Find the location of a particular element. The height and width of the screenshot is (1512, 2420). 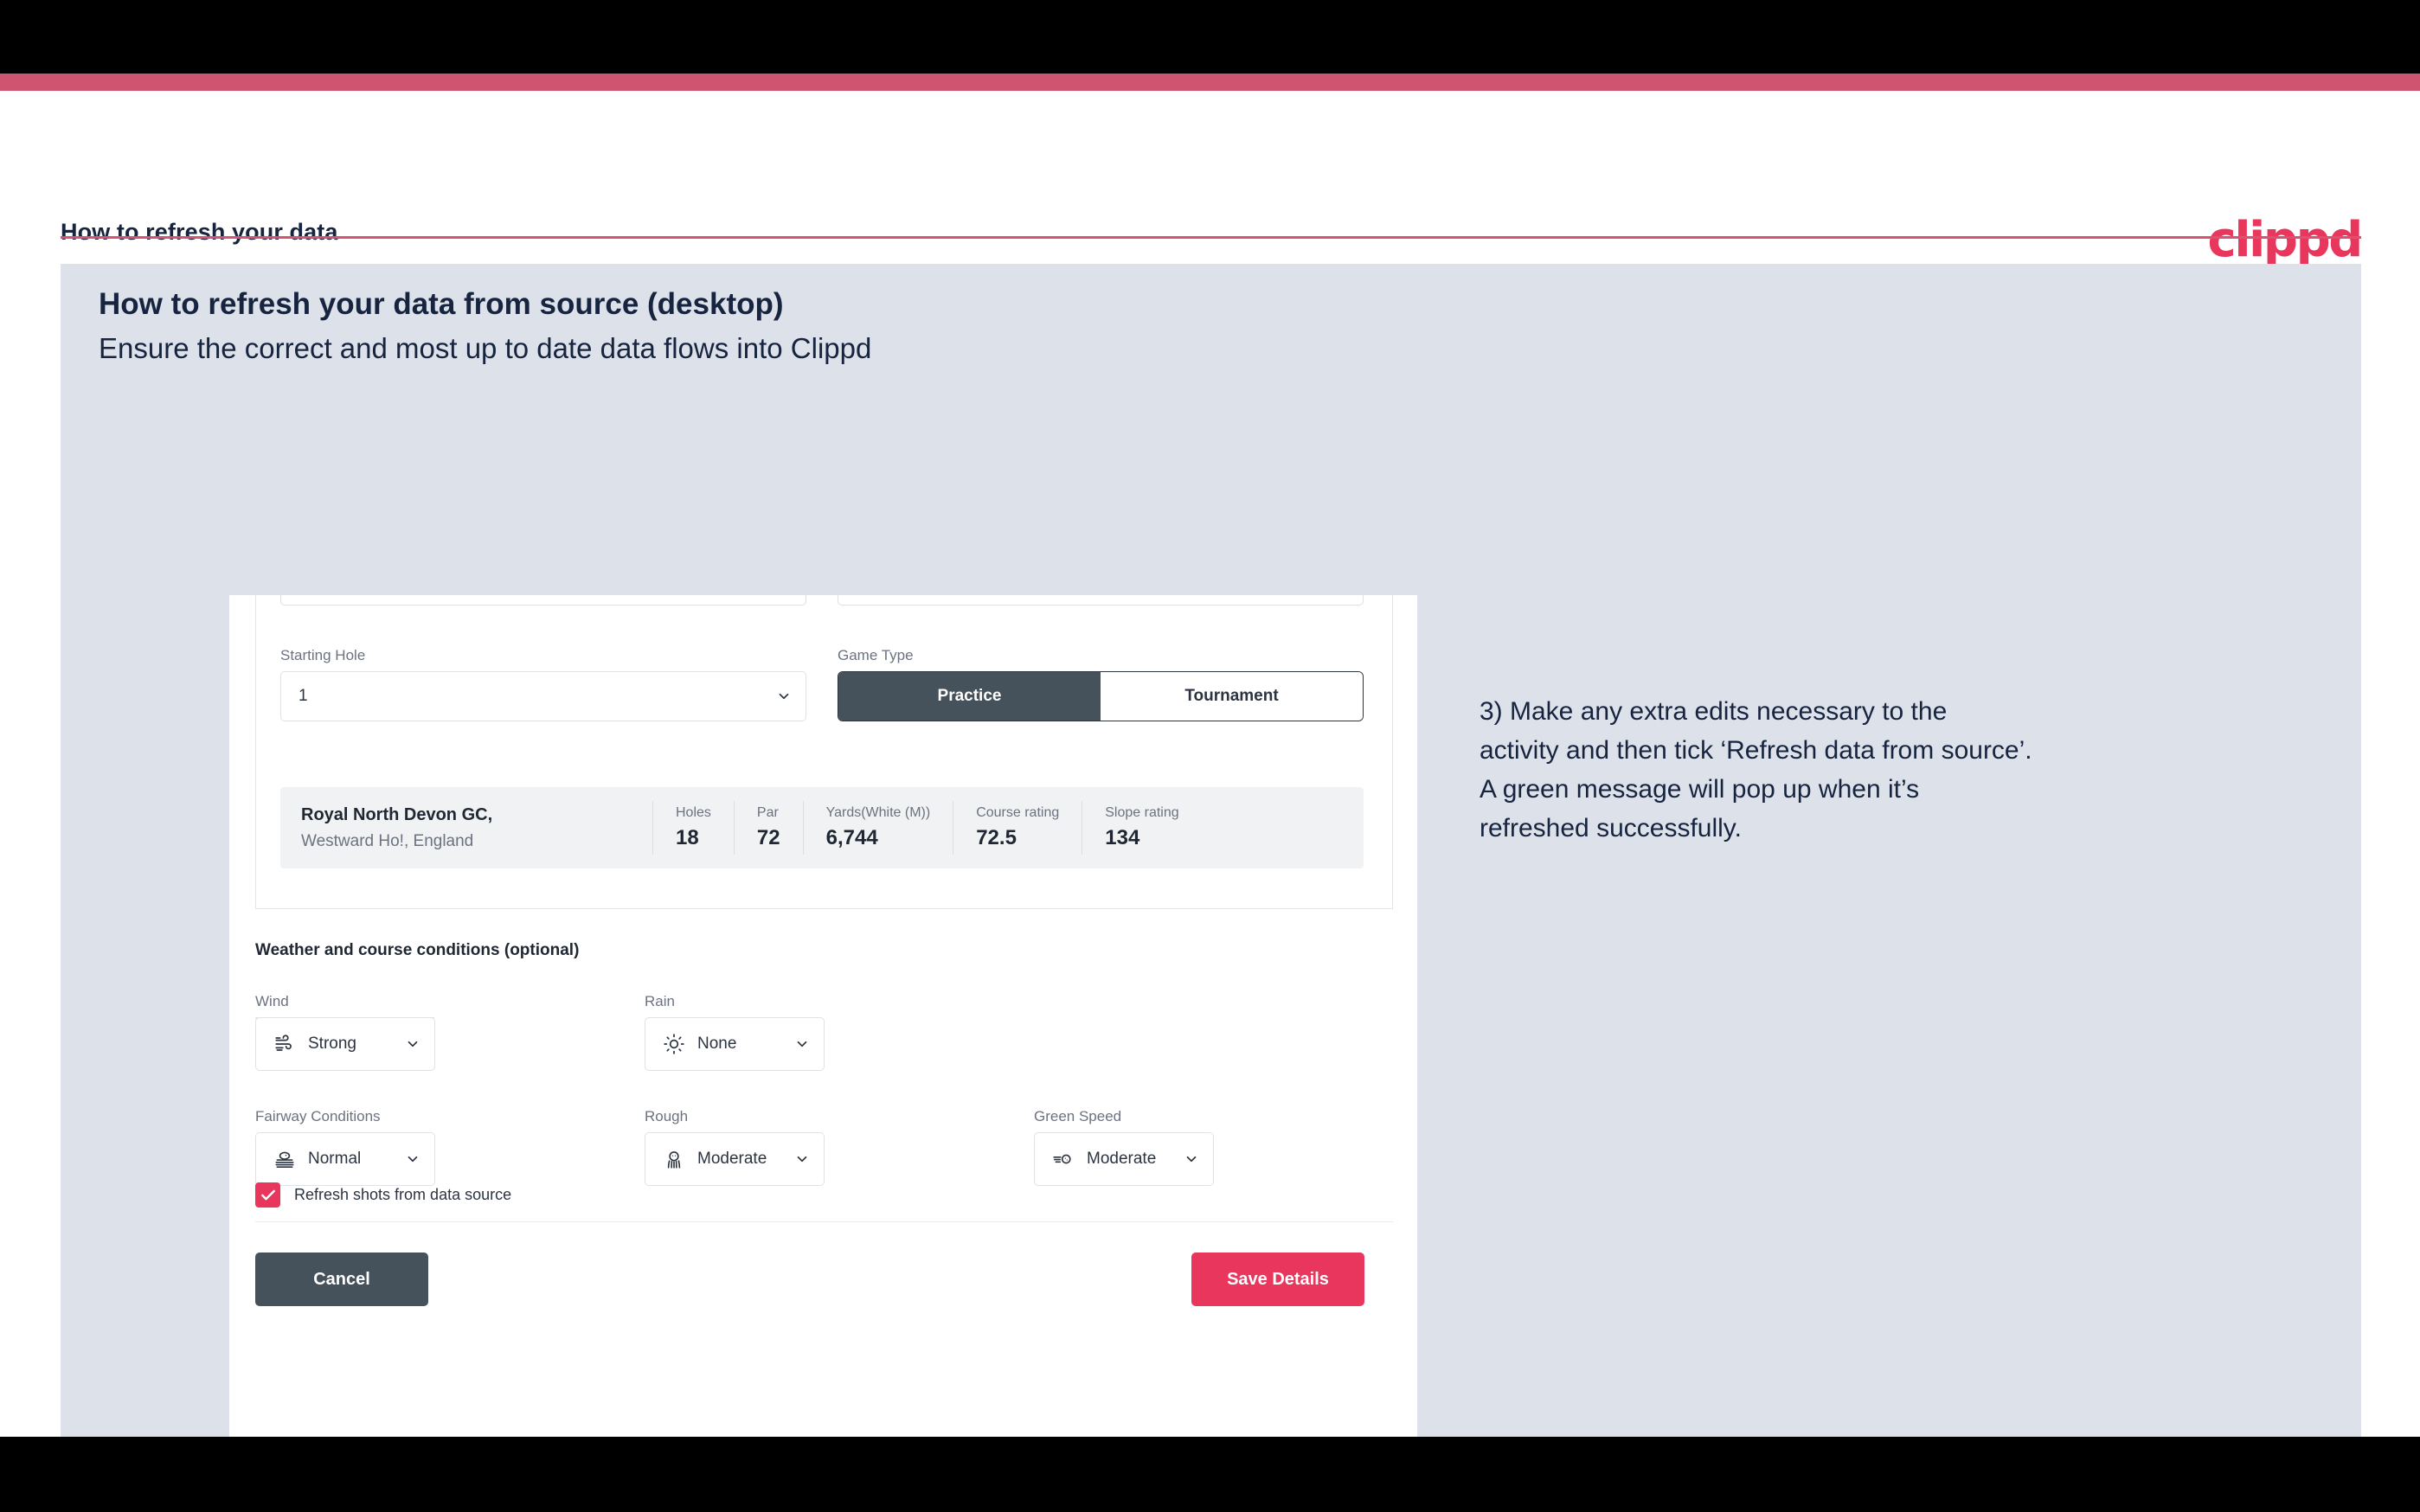

save-details-button: Save Details is located at coordinates (1277, 1279).